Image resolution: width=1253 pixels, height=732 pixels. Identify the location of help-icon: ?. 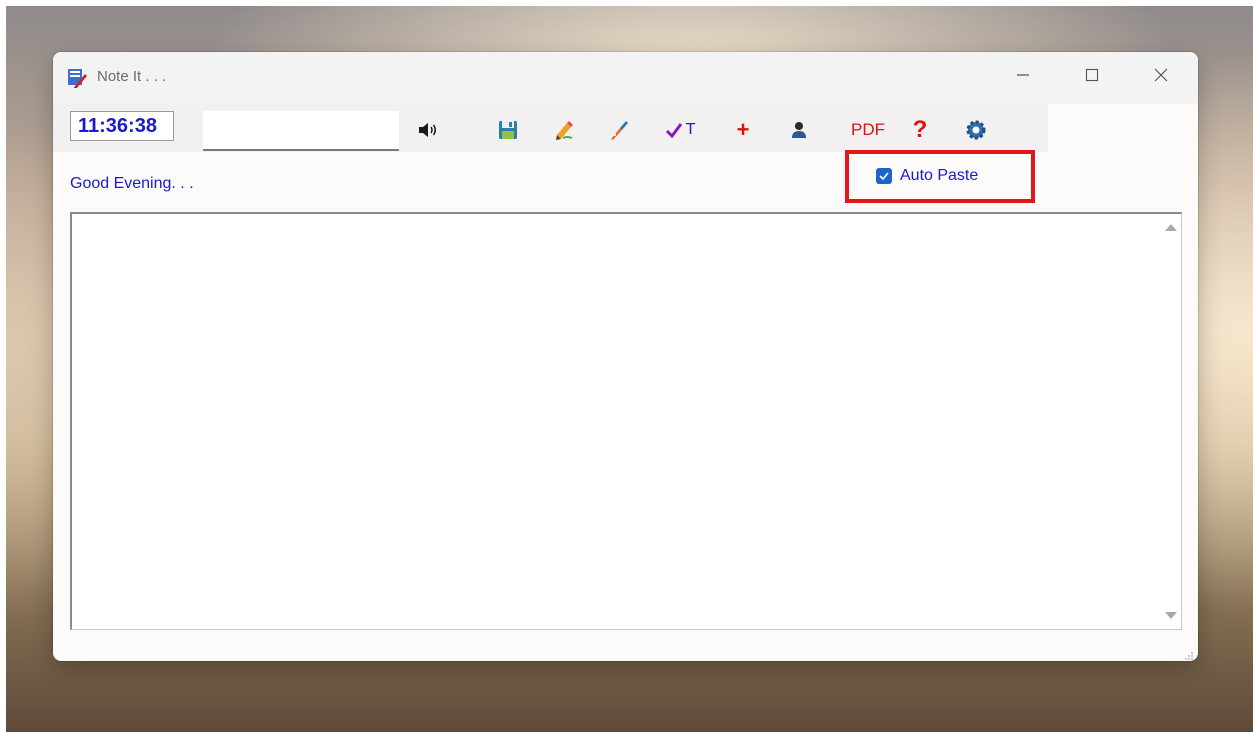
(920, 129).